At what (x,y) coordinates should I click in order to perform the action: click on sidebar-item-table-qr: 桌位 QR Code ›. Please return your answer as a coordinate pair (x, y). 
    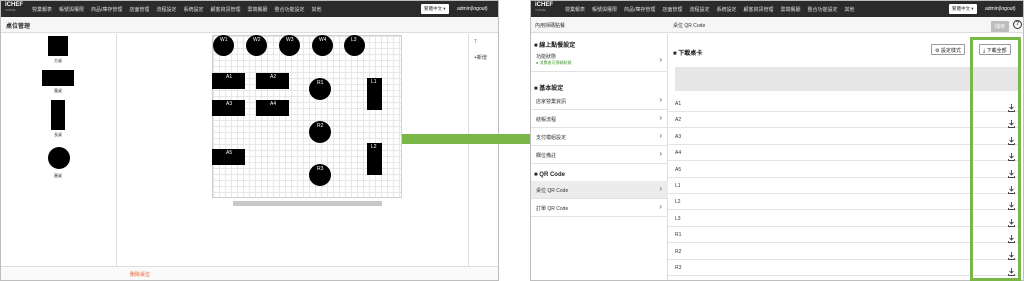
    Looking at the image, I should click on (599, 190).